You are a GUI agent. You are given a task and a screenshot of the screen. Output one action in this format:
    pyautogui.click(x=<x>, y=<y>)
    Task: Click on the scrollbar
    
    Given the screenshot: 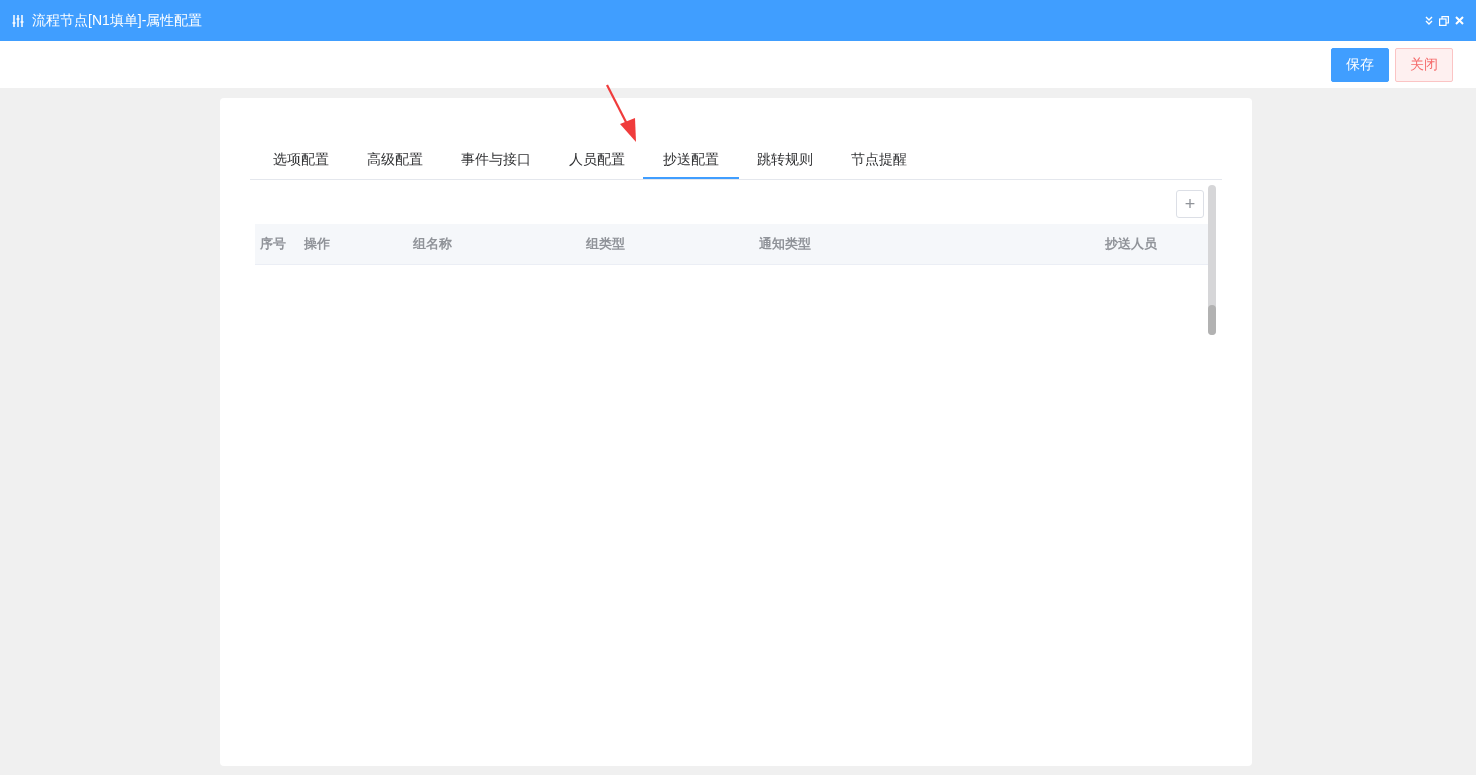 What is the action you would take?
    pyautogui.click(x=1212, y=260)
    